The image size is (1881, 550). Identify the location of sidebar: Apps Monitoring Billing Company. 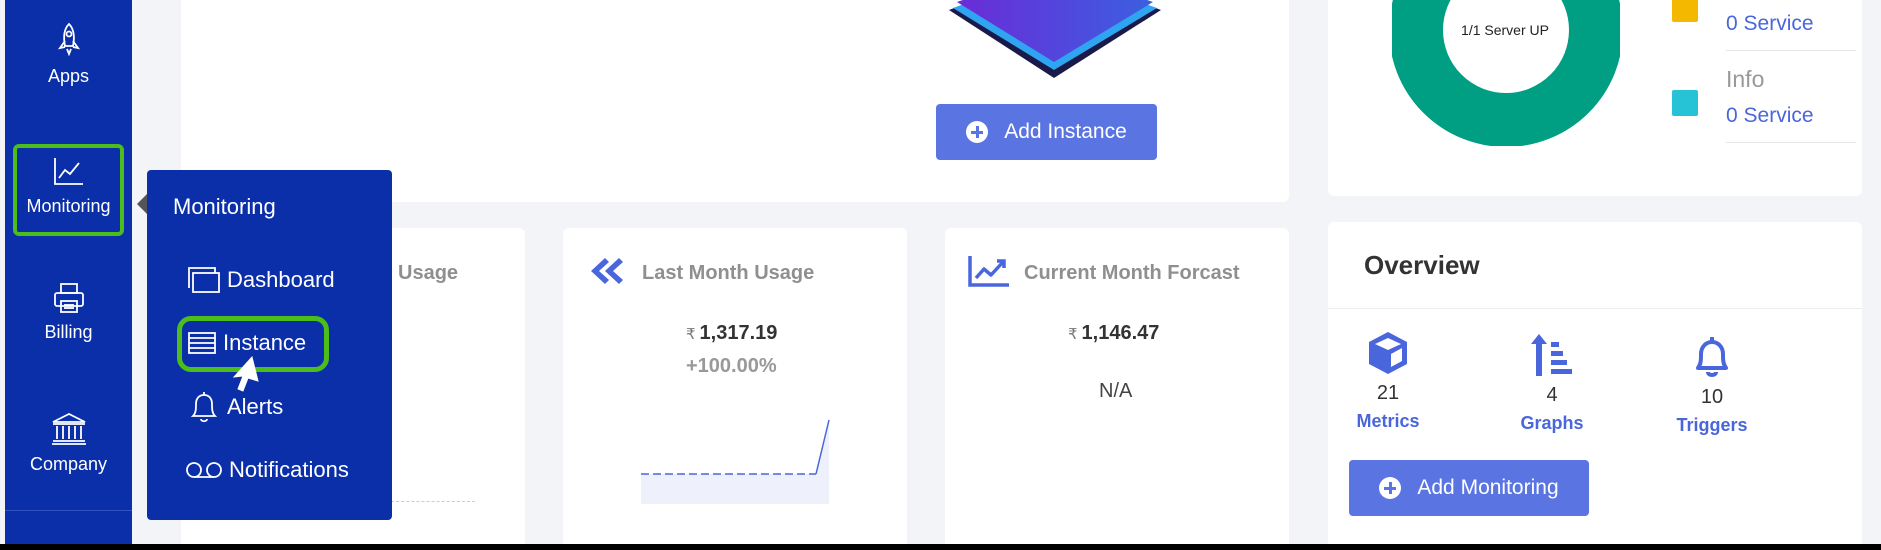
(68, 272).